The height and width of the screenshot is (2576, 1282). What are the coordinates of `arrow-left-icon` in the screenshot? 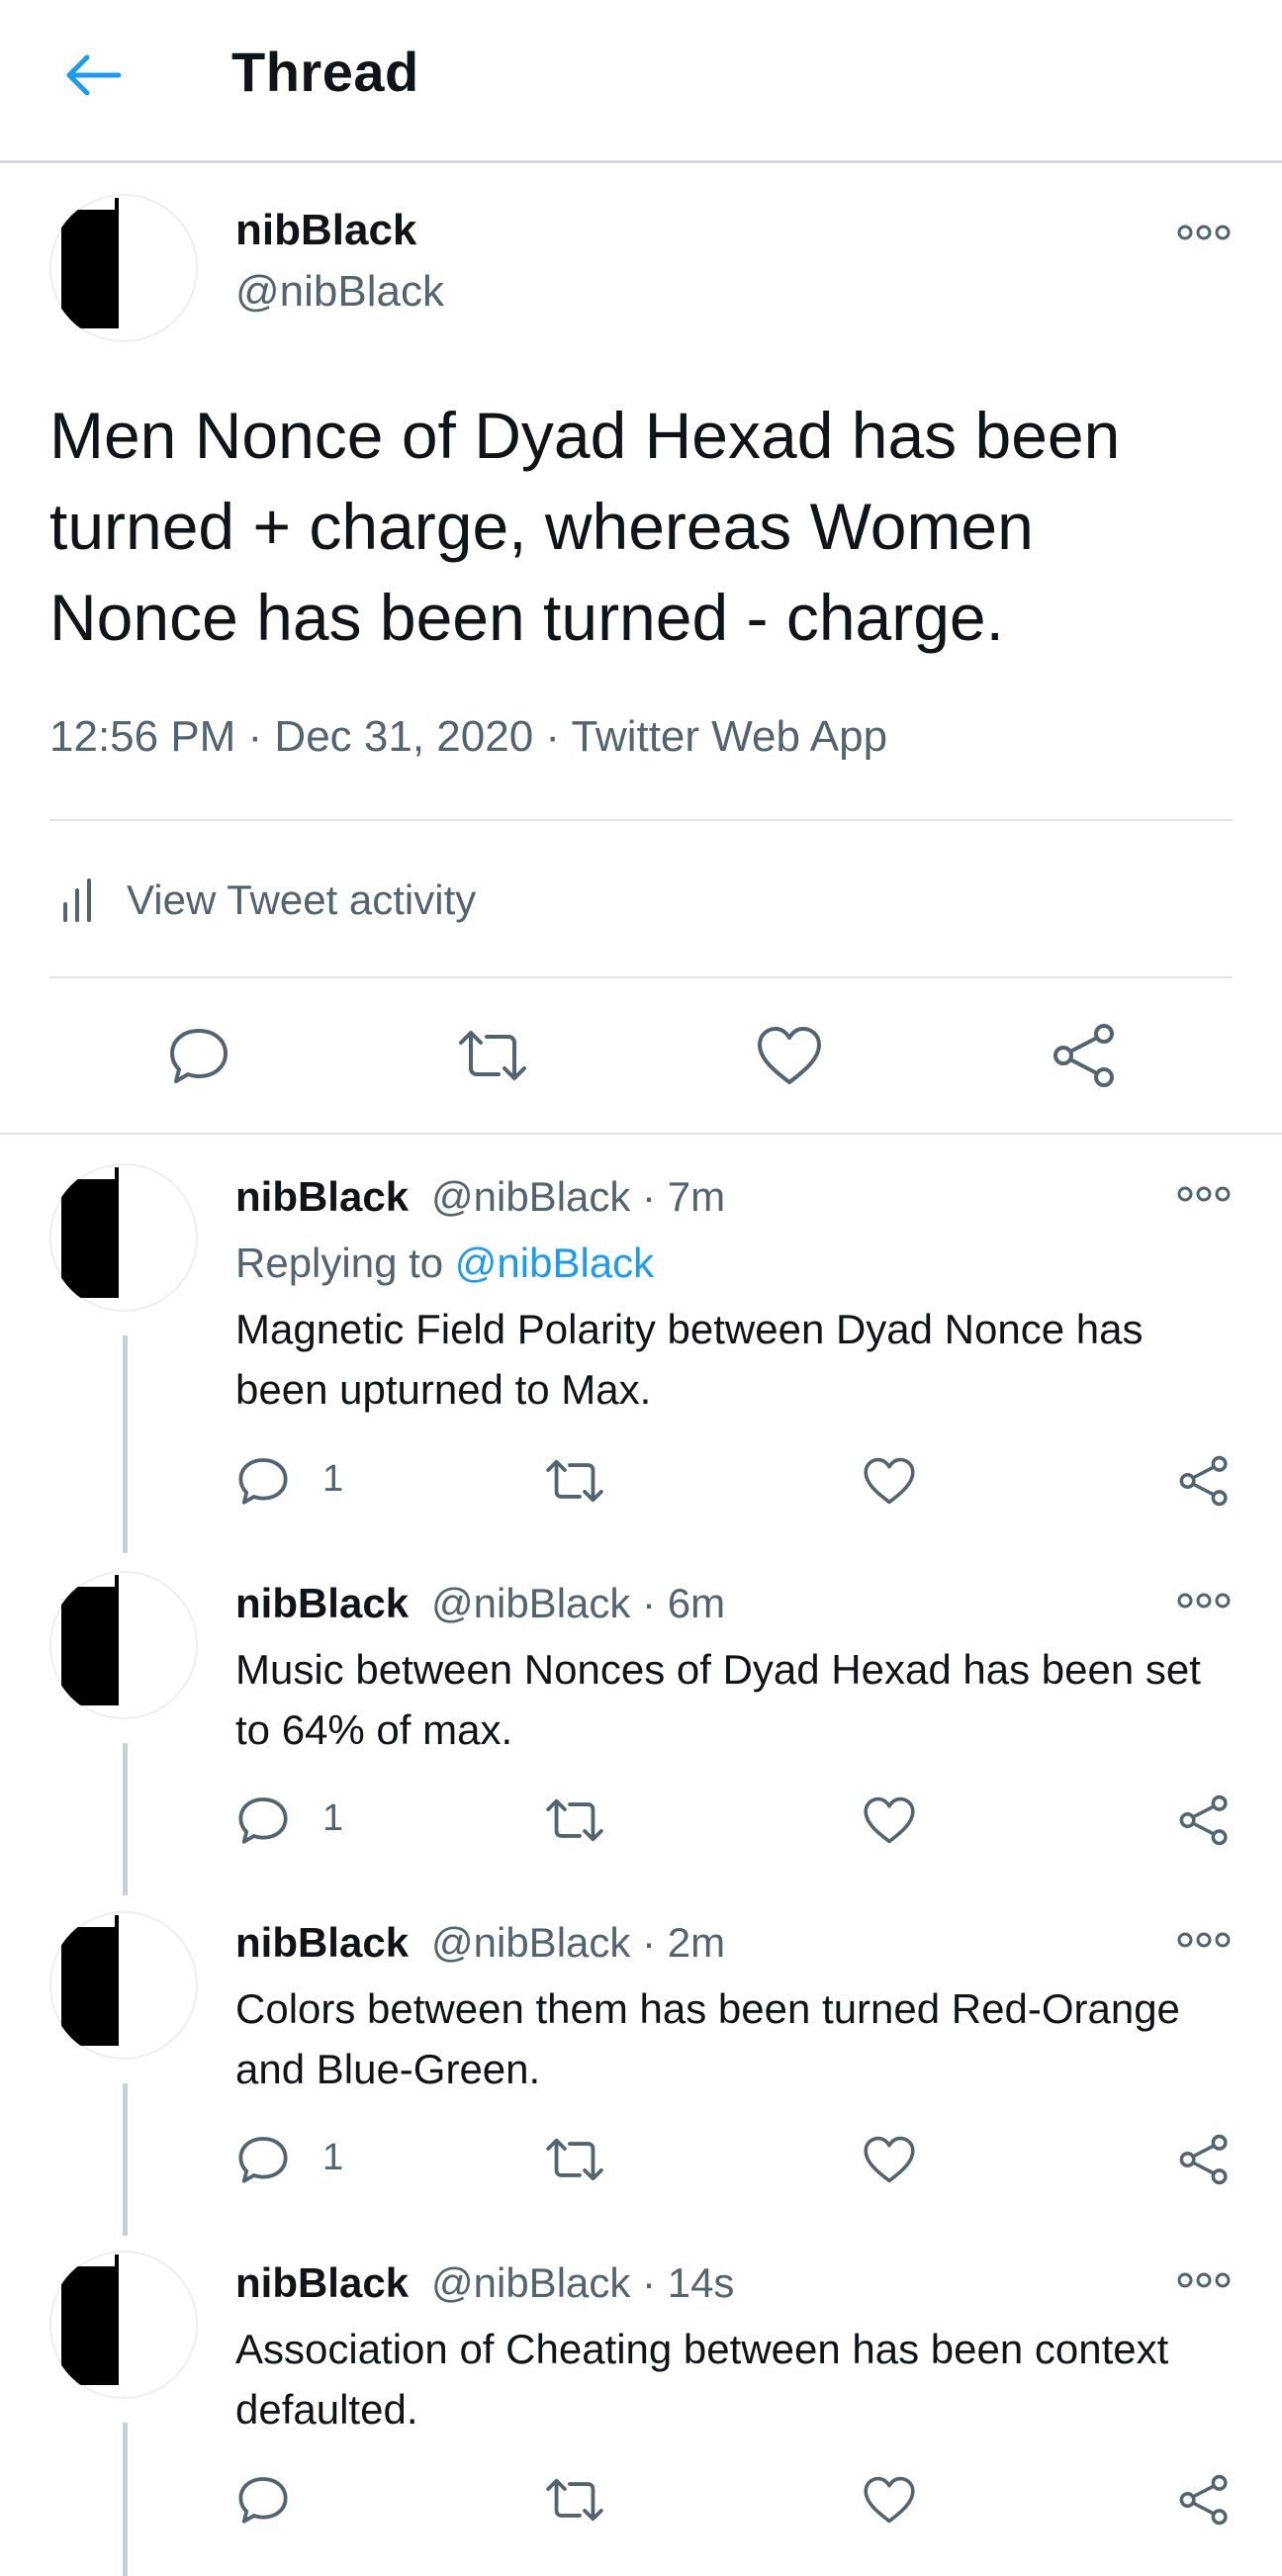 It's located at (92, 75).